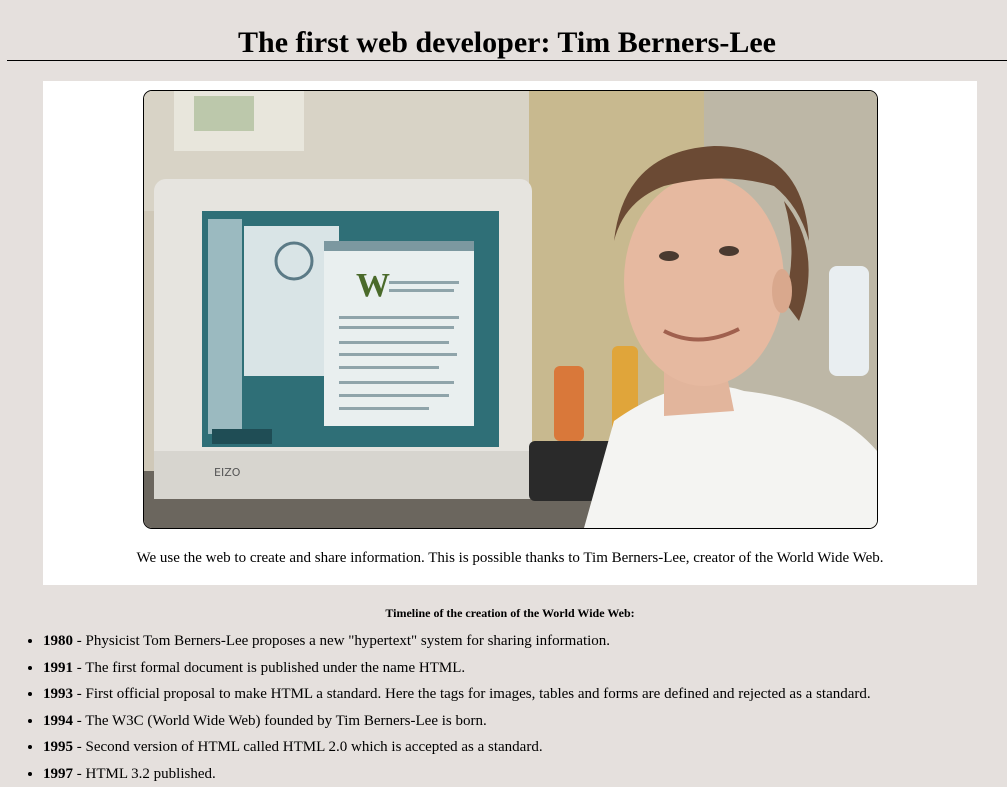 The height and width of the screenshot is (787, 1007). What do you see at coordinates (58, 641) in the screenshot?
I see `timeline-year: 1980` at bounding box center [58, 641].